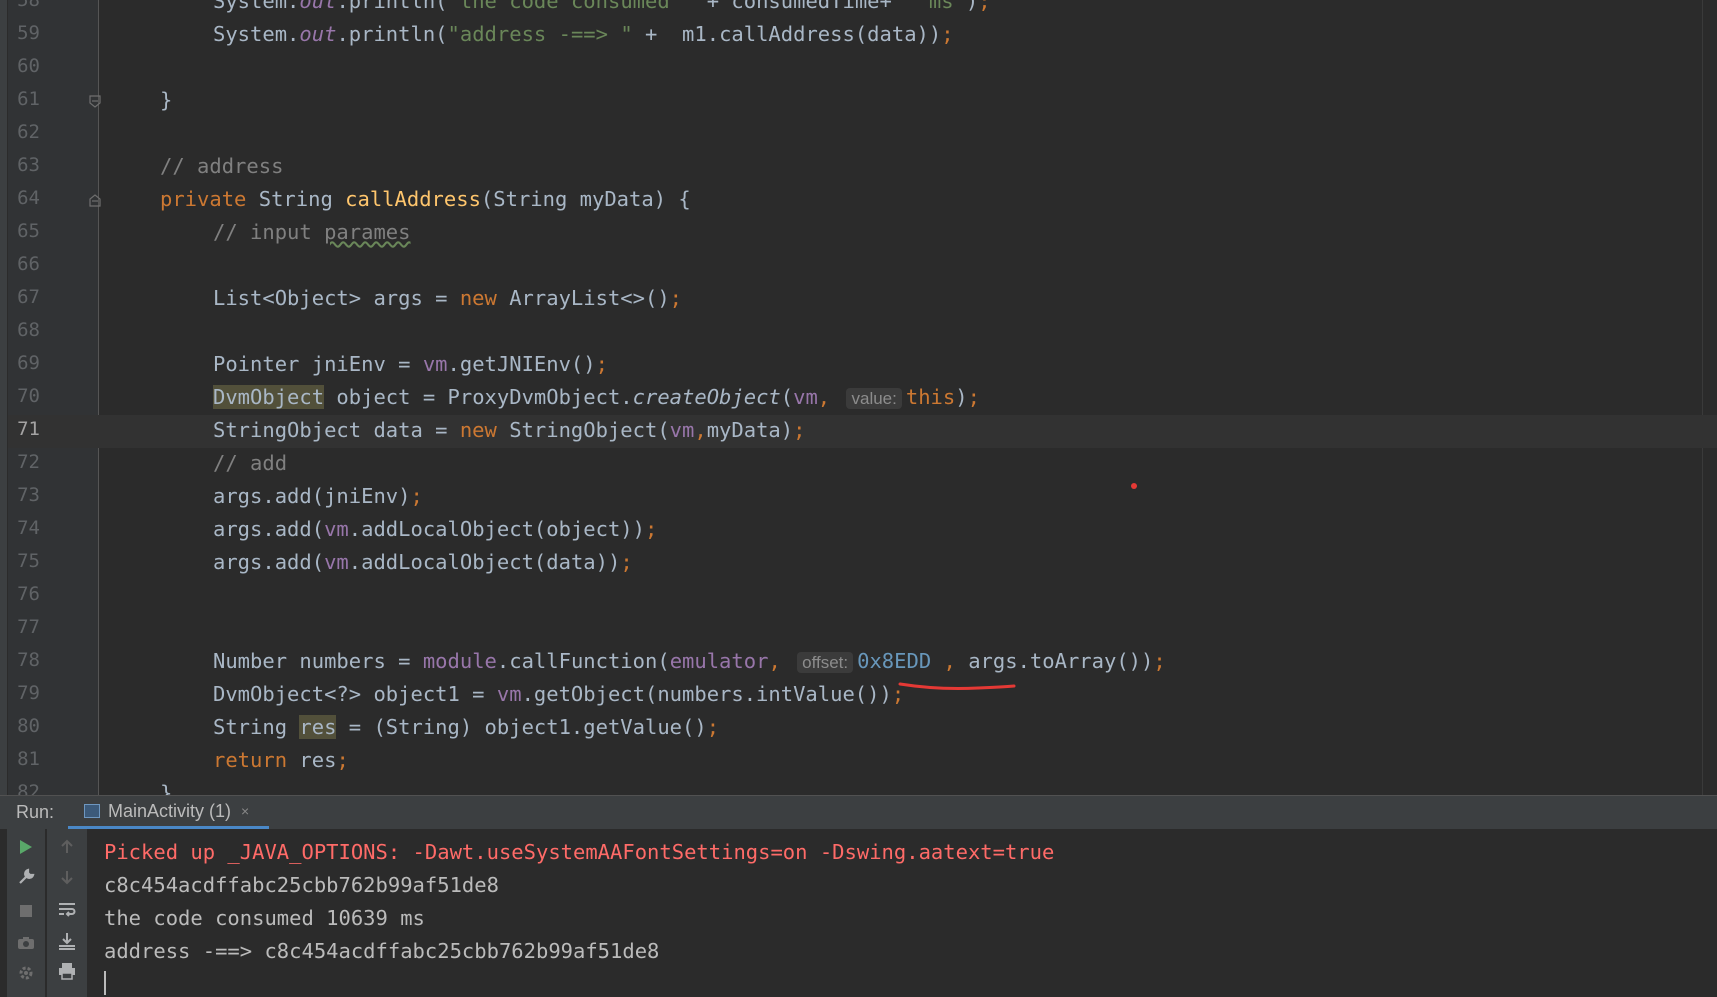 Image resolution: width=1717 pixels, height=997 pixels. What do you see at coordinates (28, 726) in the screenshot?
I see `line-number: 80` at bounding box center [28, 726].